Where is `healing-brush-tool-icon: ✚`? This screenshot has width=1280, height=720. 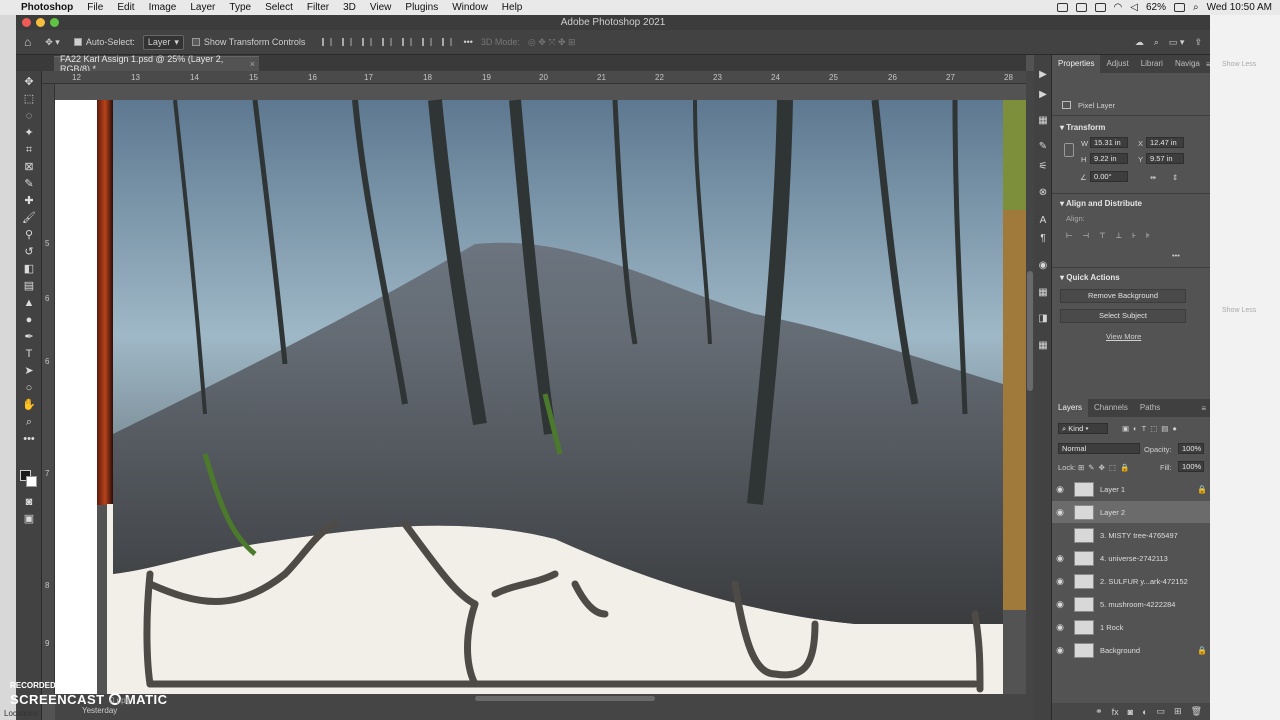
healing-brush-tool-icon: ✚ is located at coordinates (29, 201).